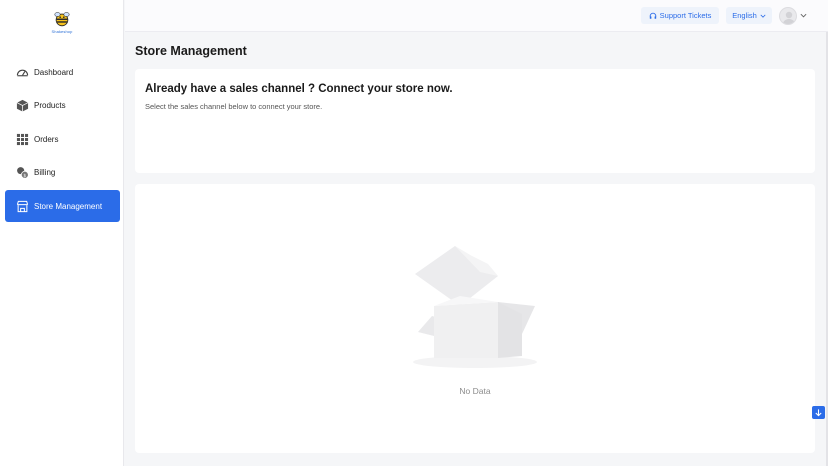  I want to click on brand-name: Shakeshop, so click(62, 31).